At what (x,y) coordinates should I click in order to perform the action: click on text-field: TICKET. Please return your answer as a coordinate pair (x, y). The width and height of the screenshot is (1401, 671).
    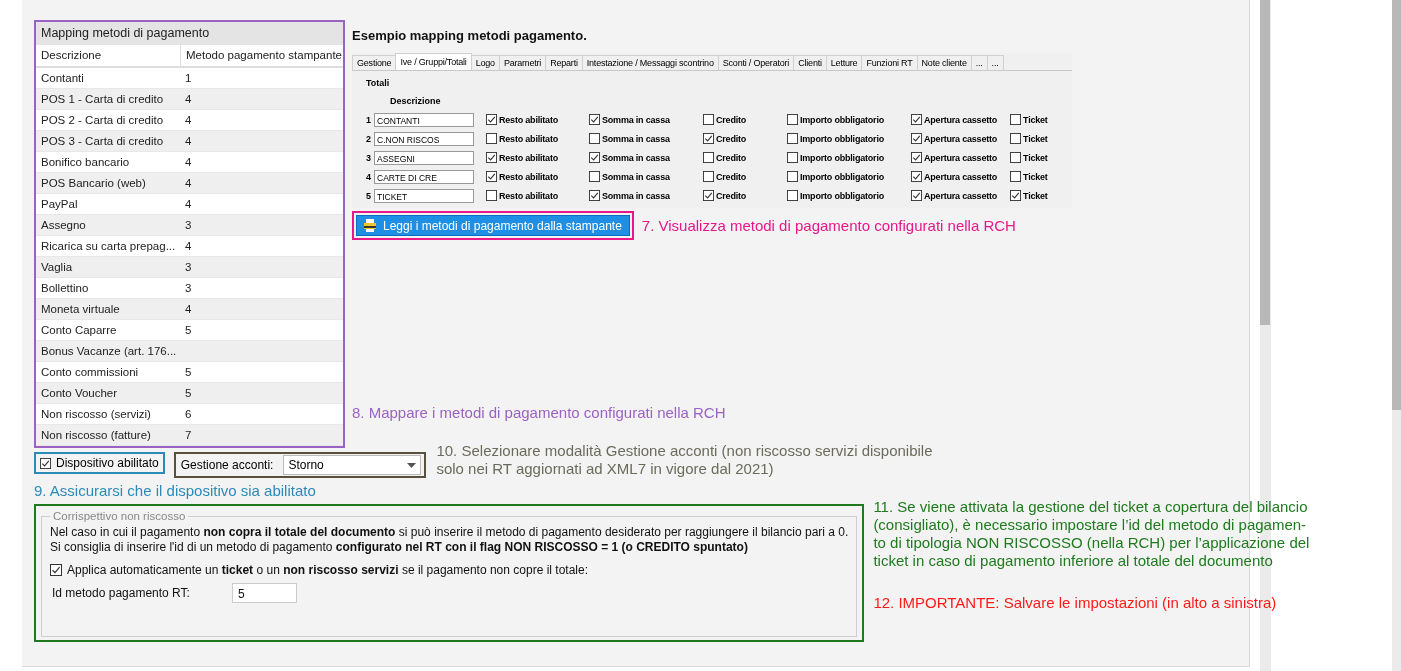
    Looking at the image, I should click on (424, 195).